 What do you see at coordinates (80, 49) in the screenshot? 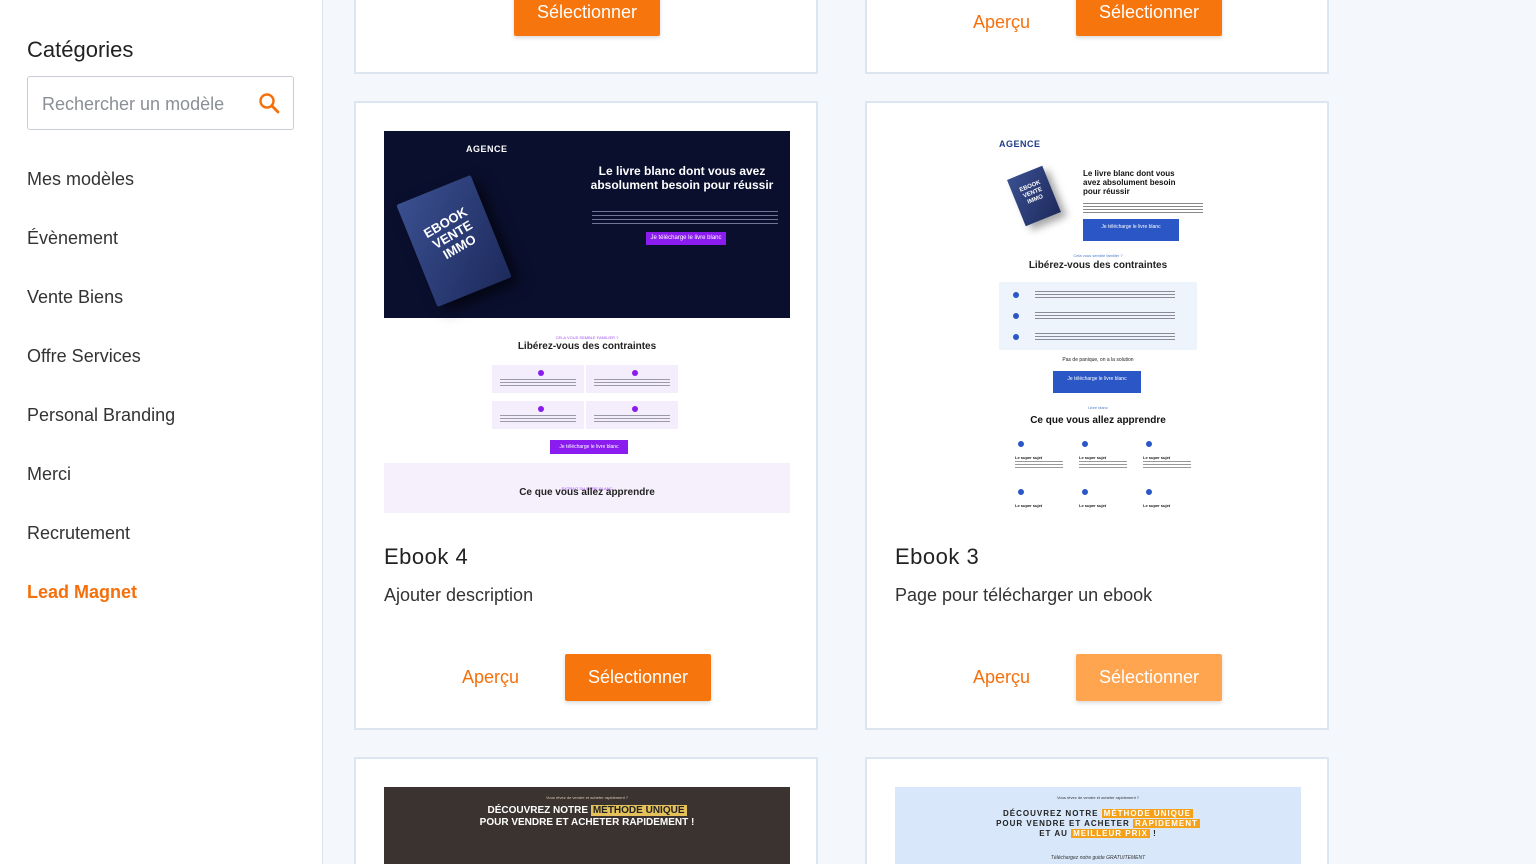
I see `categories-title: Catégories` at bounding box center [80, 49].